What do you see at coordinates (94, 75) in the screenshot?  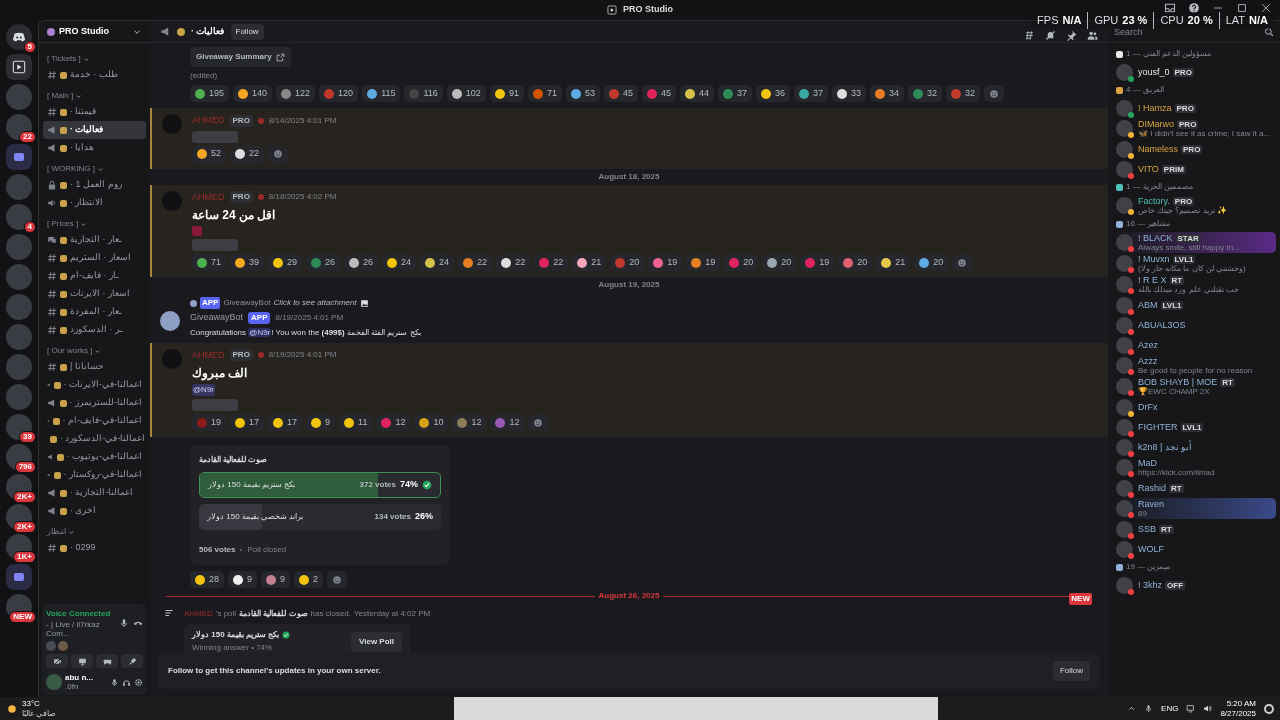 I see `channel-item: طلب · خدمة` at bounding box center [94, 75].